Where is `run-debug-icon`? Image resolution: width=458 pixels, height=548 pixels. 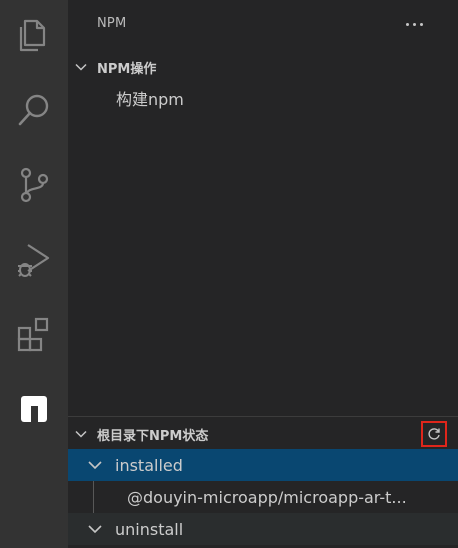
run-debug-icon is located at coordinates (34, 260).